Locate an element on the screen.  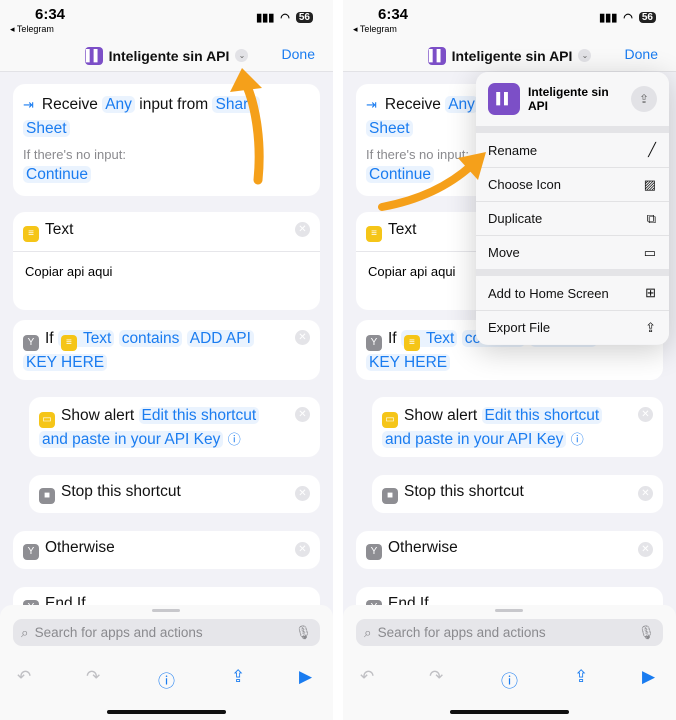
arrow-to-rename is located at coordinates (427, 186).